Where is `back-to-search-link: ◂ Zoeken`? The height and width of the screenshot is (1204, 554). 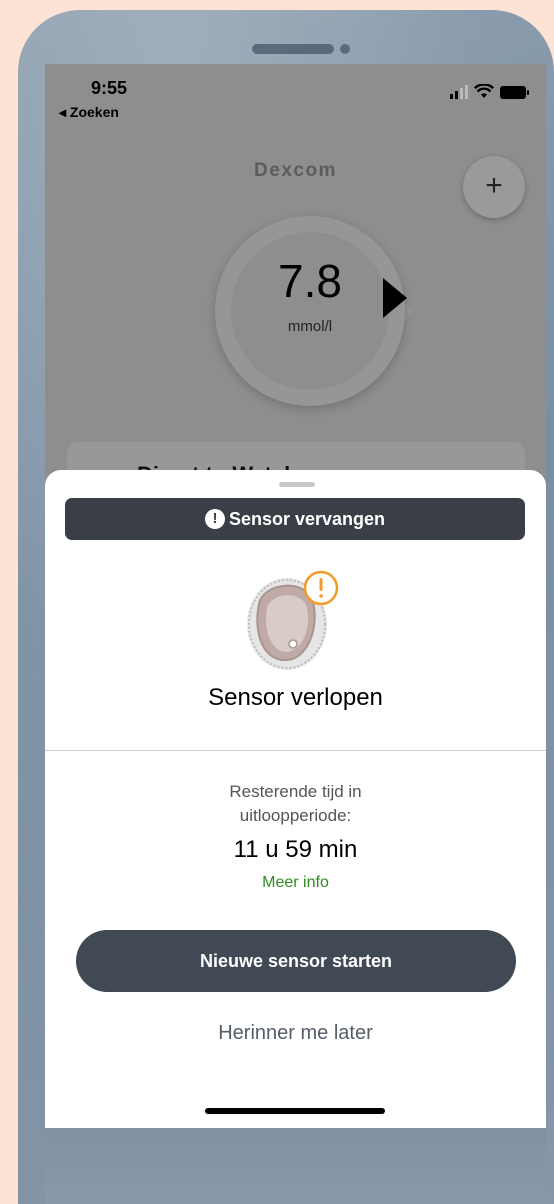 back-to-search-link: ◂ Zoeken is located at coordinates (89, 112).